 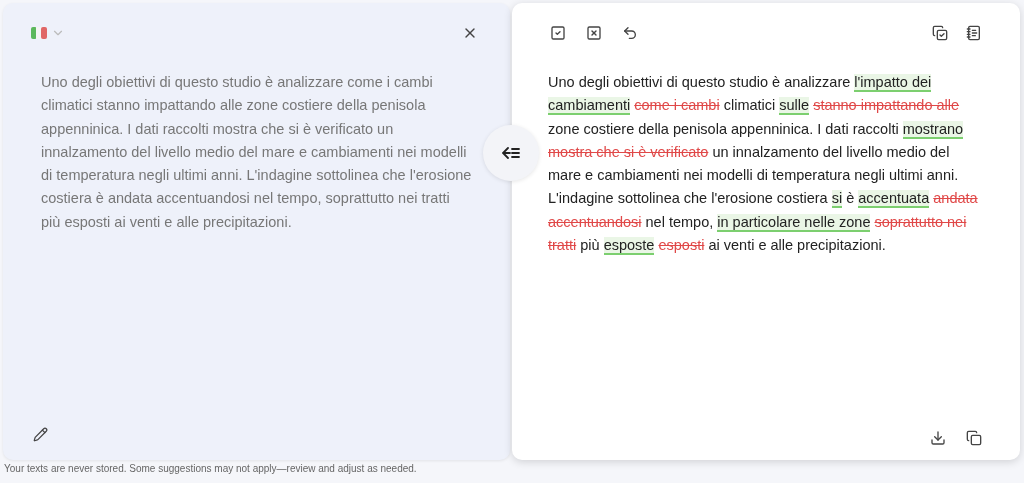 What do you see at coordinates (257, 152) in the screenshot?
I see `source-text: Uno degli obiettivi di questo studio è analizzare come i cambi climatici stanno impattando alle zone costiere della penisola appenninica. I dati raccolti mostra che si è verificato un innalzamento del livello medio del mare e cambiamenti nei modelli di temperatura negli ultimi anni. L'indagine sottolinea che l'erosione costiera è andata accentuandosi nel tempo, soprattutto nei tratti più esposti ai venti e alle precipitazioni.` at bounding box center [257, 152].